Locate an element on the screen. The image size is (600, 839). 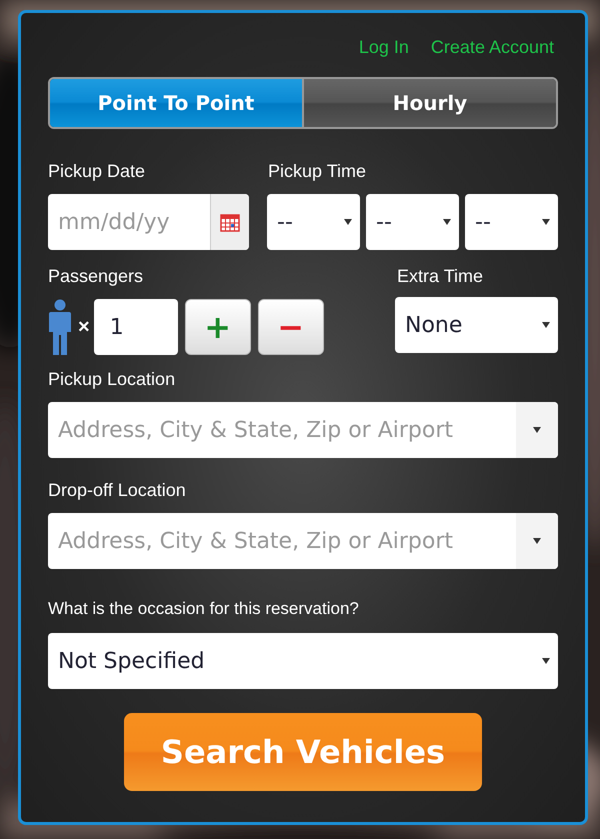
person-icon is located at coordinates (60, 327).